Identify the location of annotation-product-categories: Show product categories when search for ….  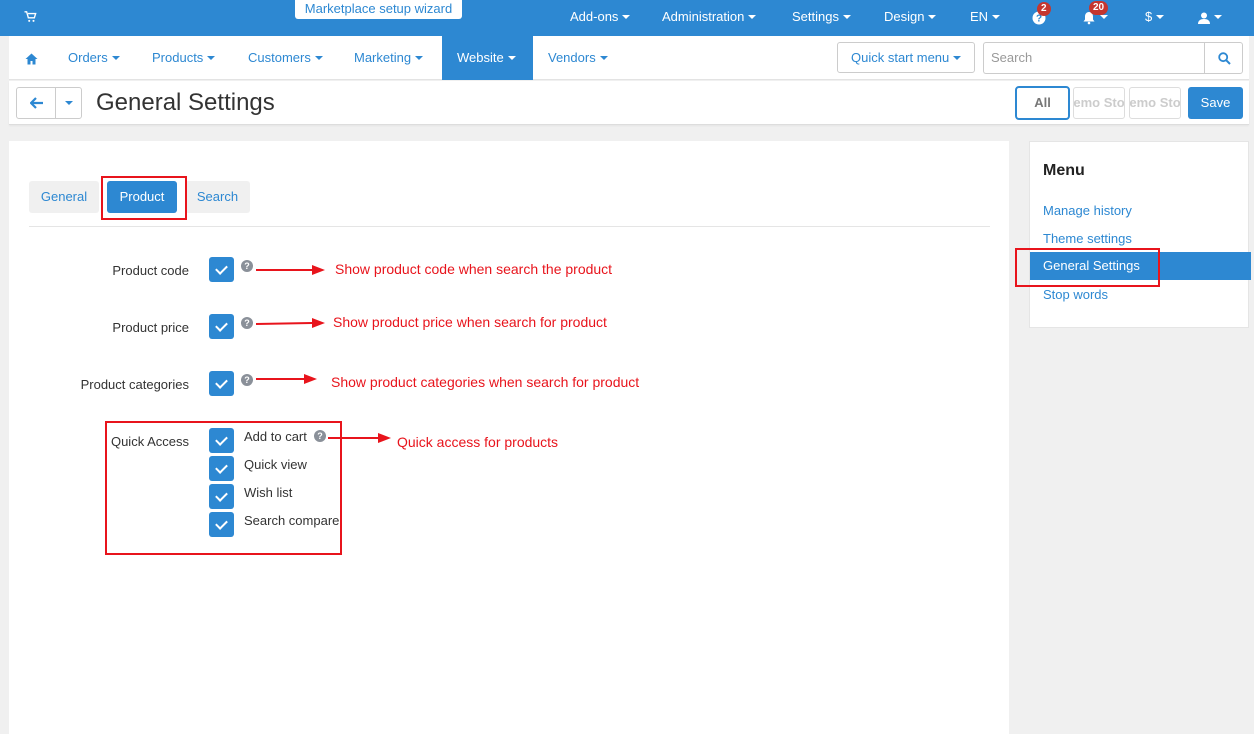
(485, 382).